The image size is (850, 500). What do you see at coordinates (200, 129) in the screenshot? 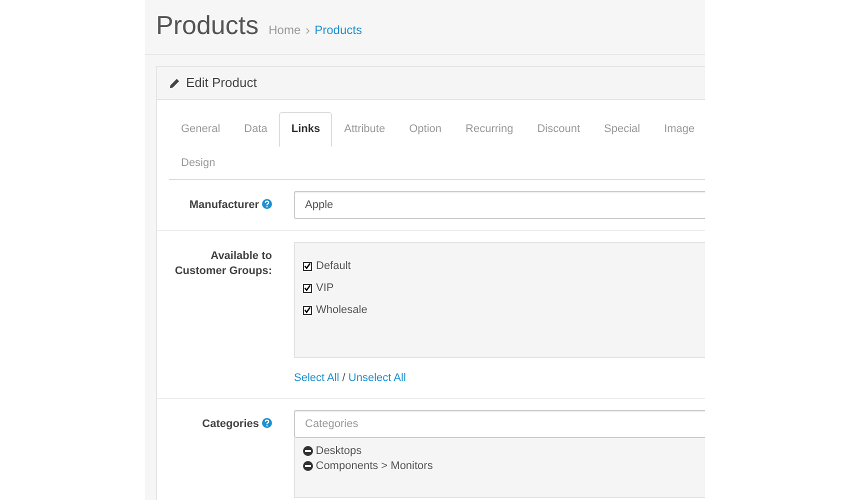
I see `tab: General` at bounding box center [200, 129].